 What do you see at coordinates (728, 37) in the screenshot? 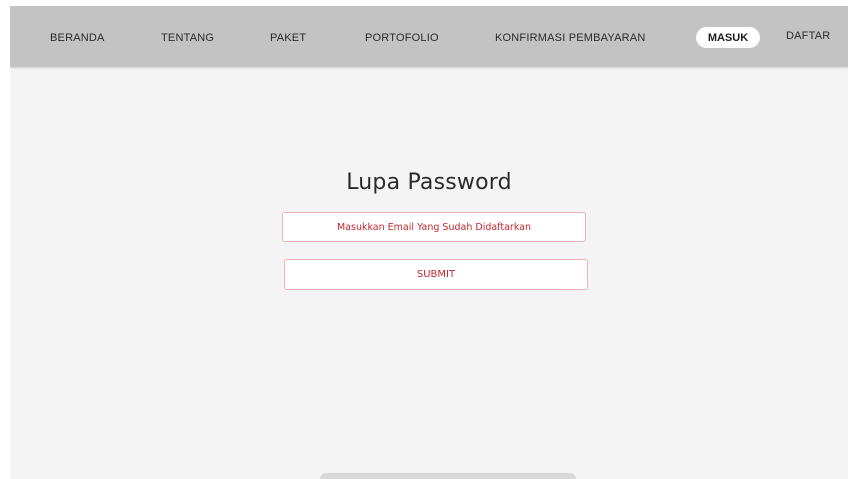
I see `nav-masuk-button: MASUK` at bounding box center [728, 37].